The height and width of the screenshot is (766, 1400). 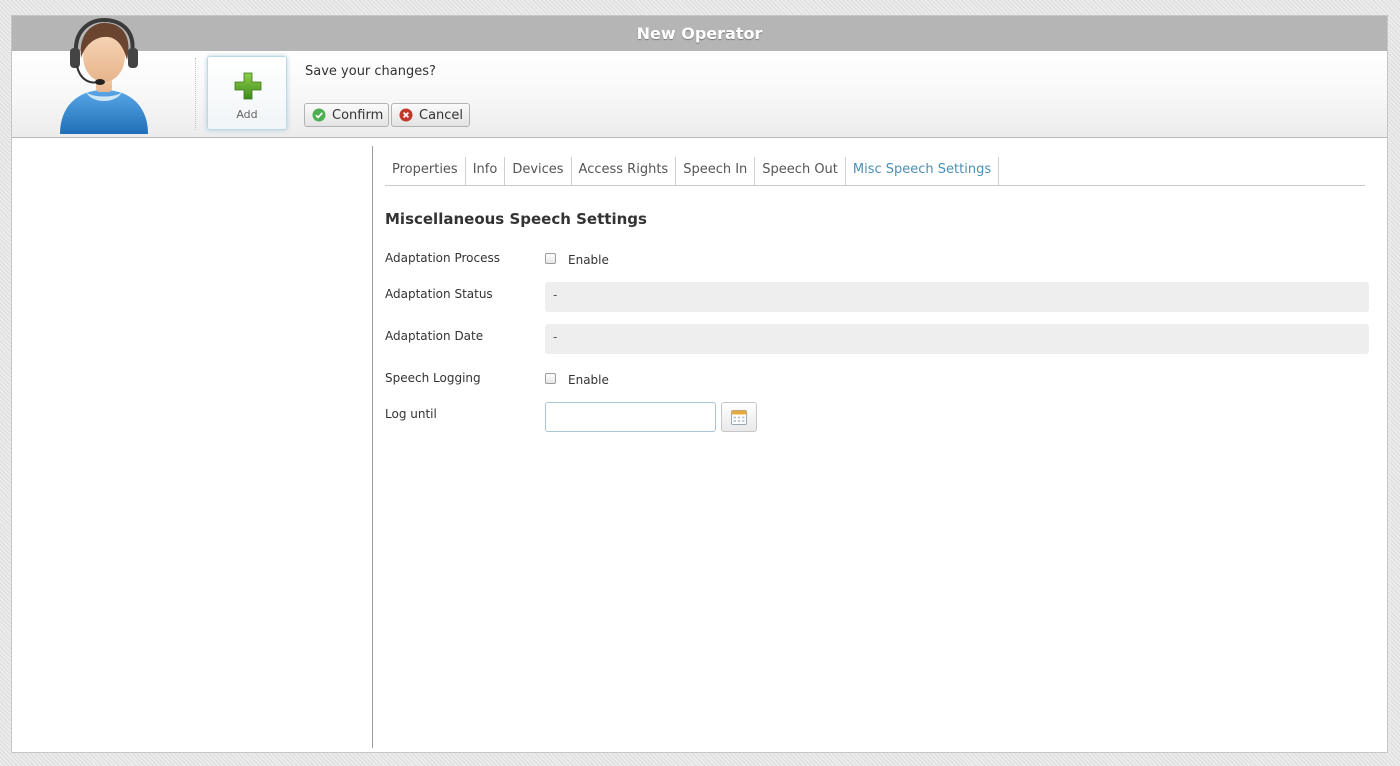 I want to click on save-prompt: Save your changes?, so click(x=370, y=71).